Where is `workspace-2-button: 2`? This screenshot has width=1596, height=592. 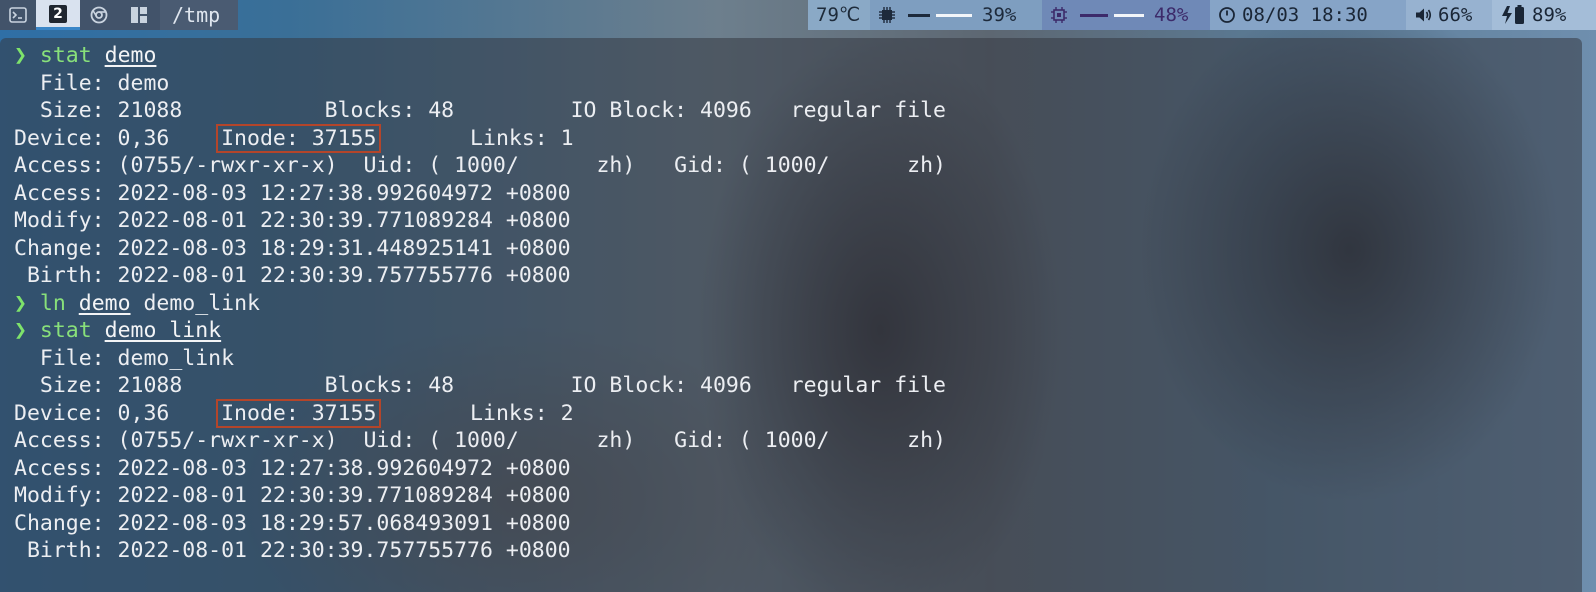 workspace-2-button: 2 is located at coordinates (58, 15).